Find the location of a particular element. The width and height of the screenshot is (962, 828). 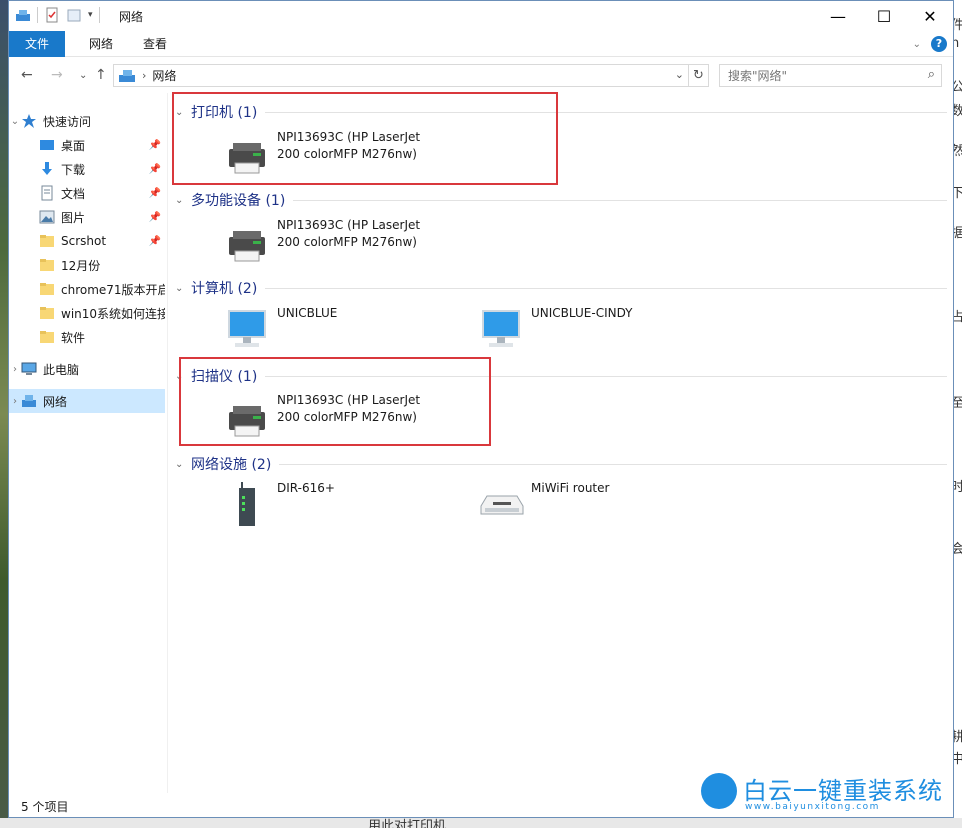

nav-label: 文档 is located at coordinates (73, 193).